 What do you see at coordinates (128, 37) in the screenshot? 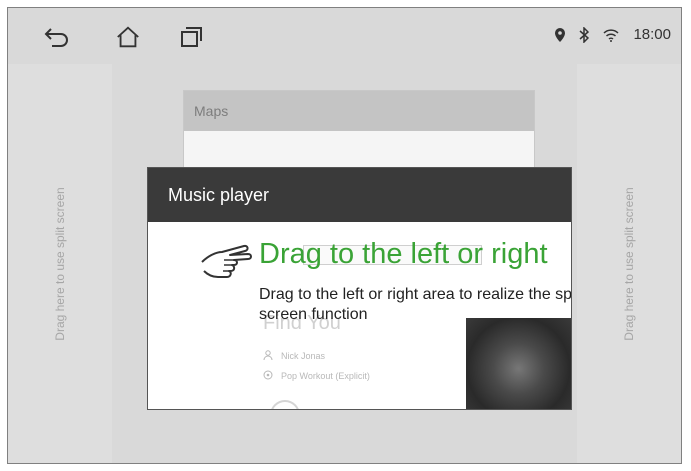
I see `home-icon` at bounding box center [128, 37].